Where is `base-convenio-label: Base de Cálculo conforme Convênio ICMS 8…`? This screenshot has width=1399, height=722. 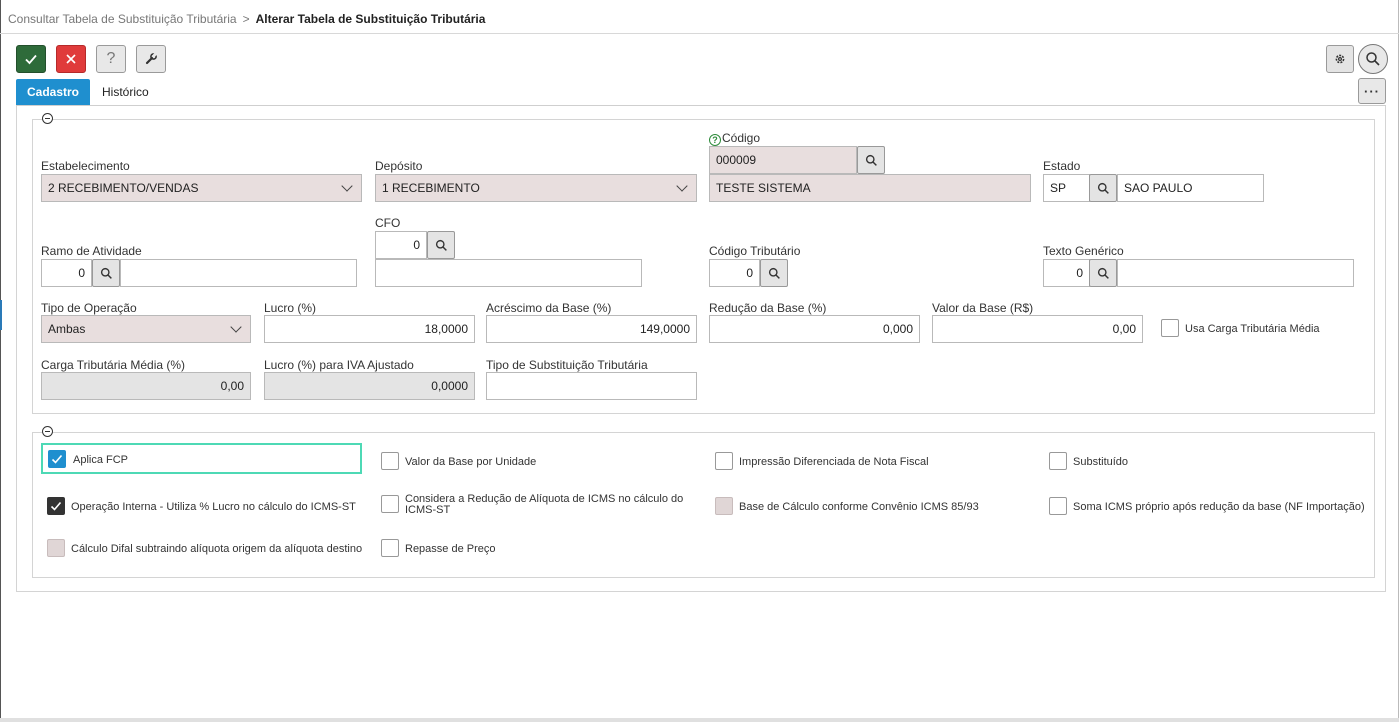
base-convenio-label: Base de Cálculo conforme Convênio ICMS 8… is located at coordinates (859, 507).